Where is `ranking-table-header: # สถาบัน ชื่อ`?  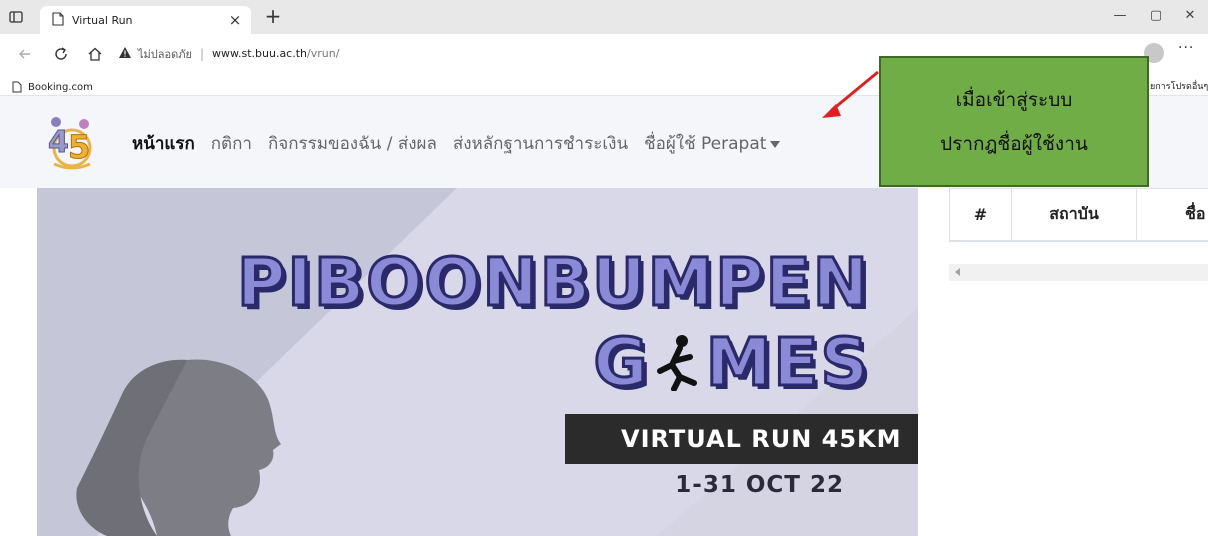
ranking-table-header: # สถาบัน ชื่อ is located at coordinates (1078, 215).